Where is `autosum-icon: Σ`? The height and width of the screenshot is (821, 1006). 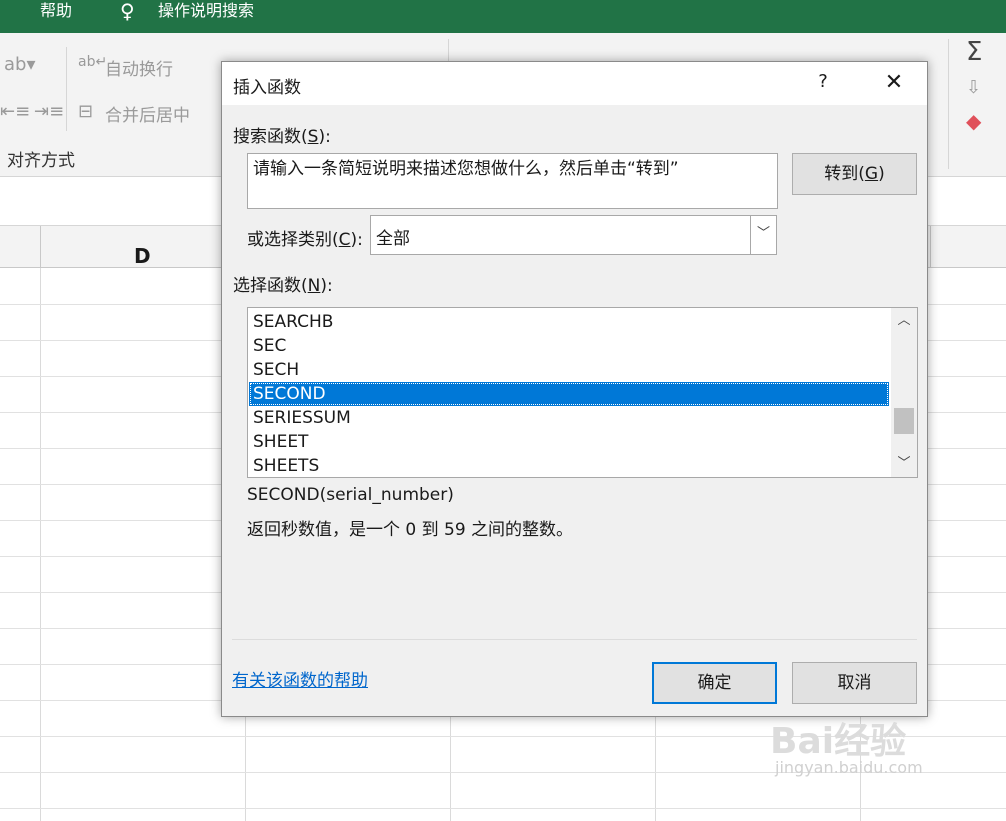 autosum-icon: Σ is located at coordinates (974, 52).